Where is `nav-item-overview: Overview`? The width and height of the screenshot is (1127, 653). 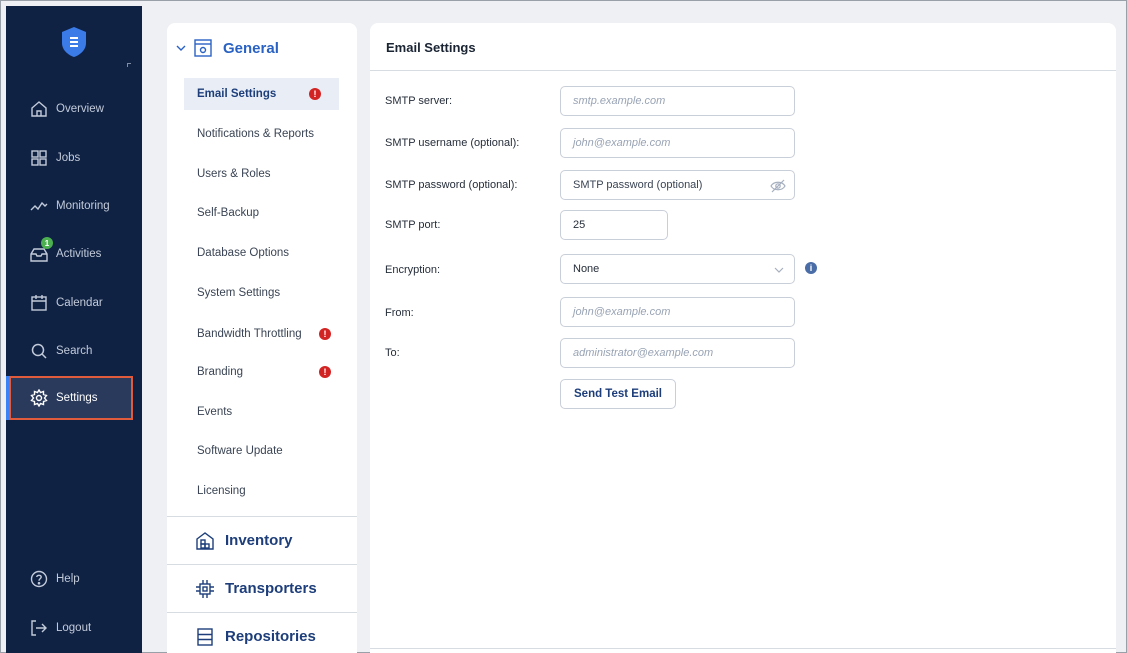
nav-item-overview: Overview is located at coordinates (74, 109).